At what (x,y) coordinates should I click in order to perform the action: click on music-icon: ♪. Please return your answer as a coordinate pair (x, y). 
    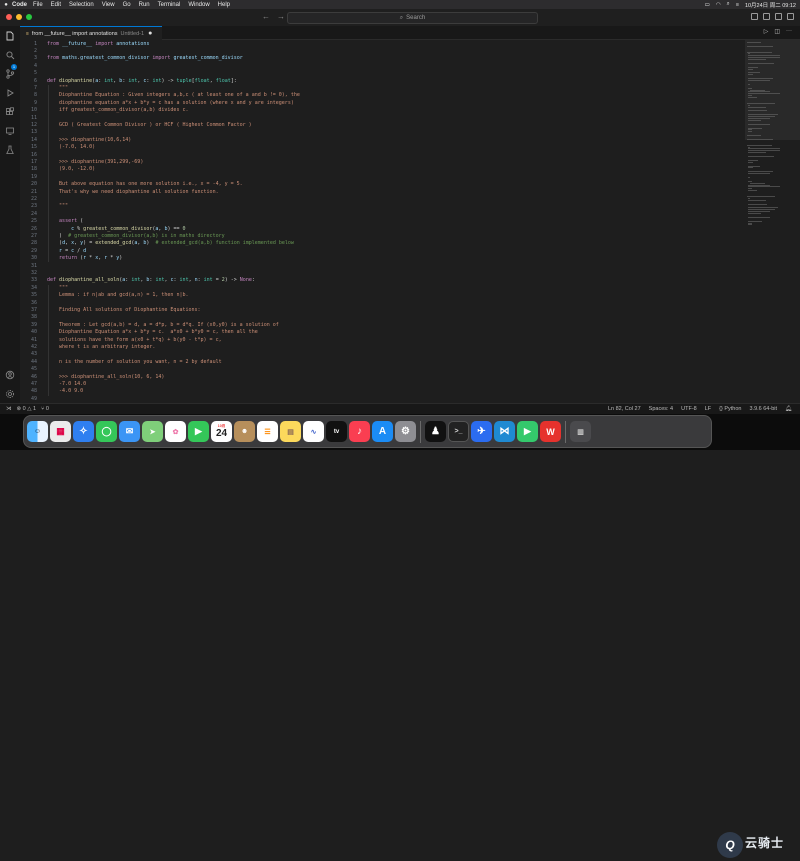
    Looking at the image, I should click on (359, 431).